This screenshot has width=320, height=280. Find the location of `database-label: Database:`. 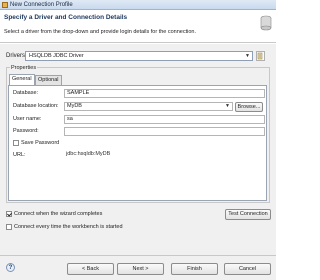

database-label: Database: is located at coordinates (26, 93).